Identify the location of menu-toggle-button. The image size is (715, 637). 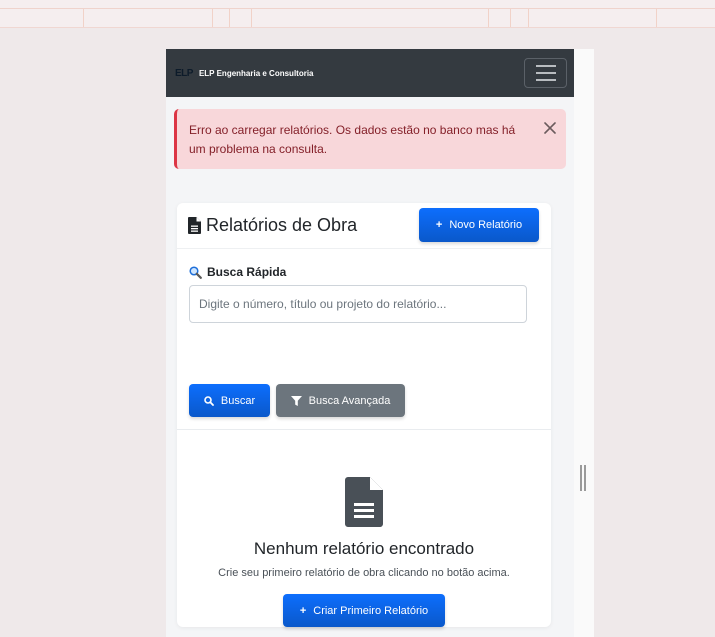
(545, 73).